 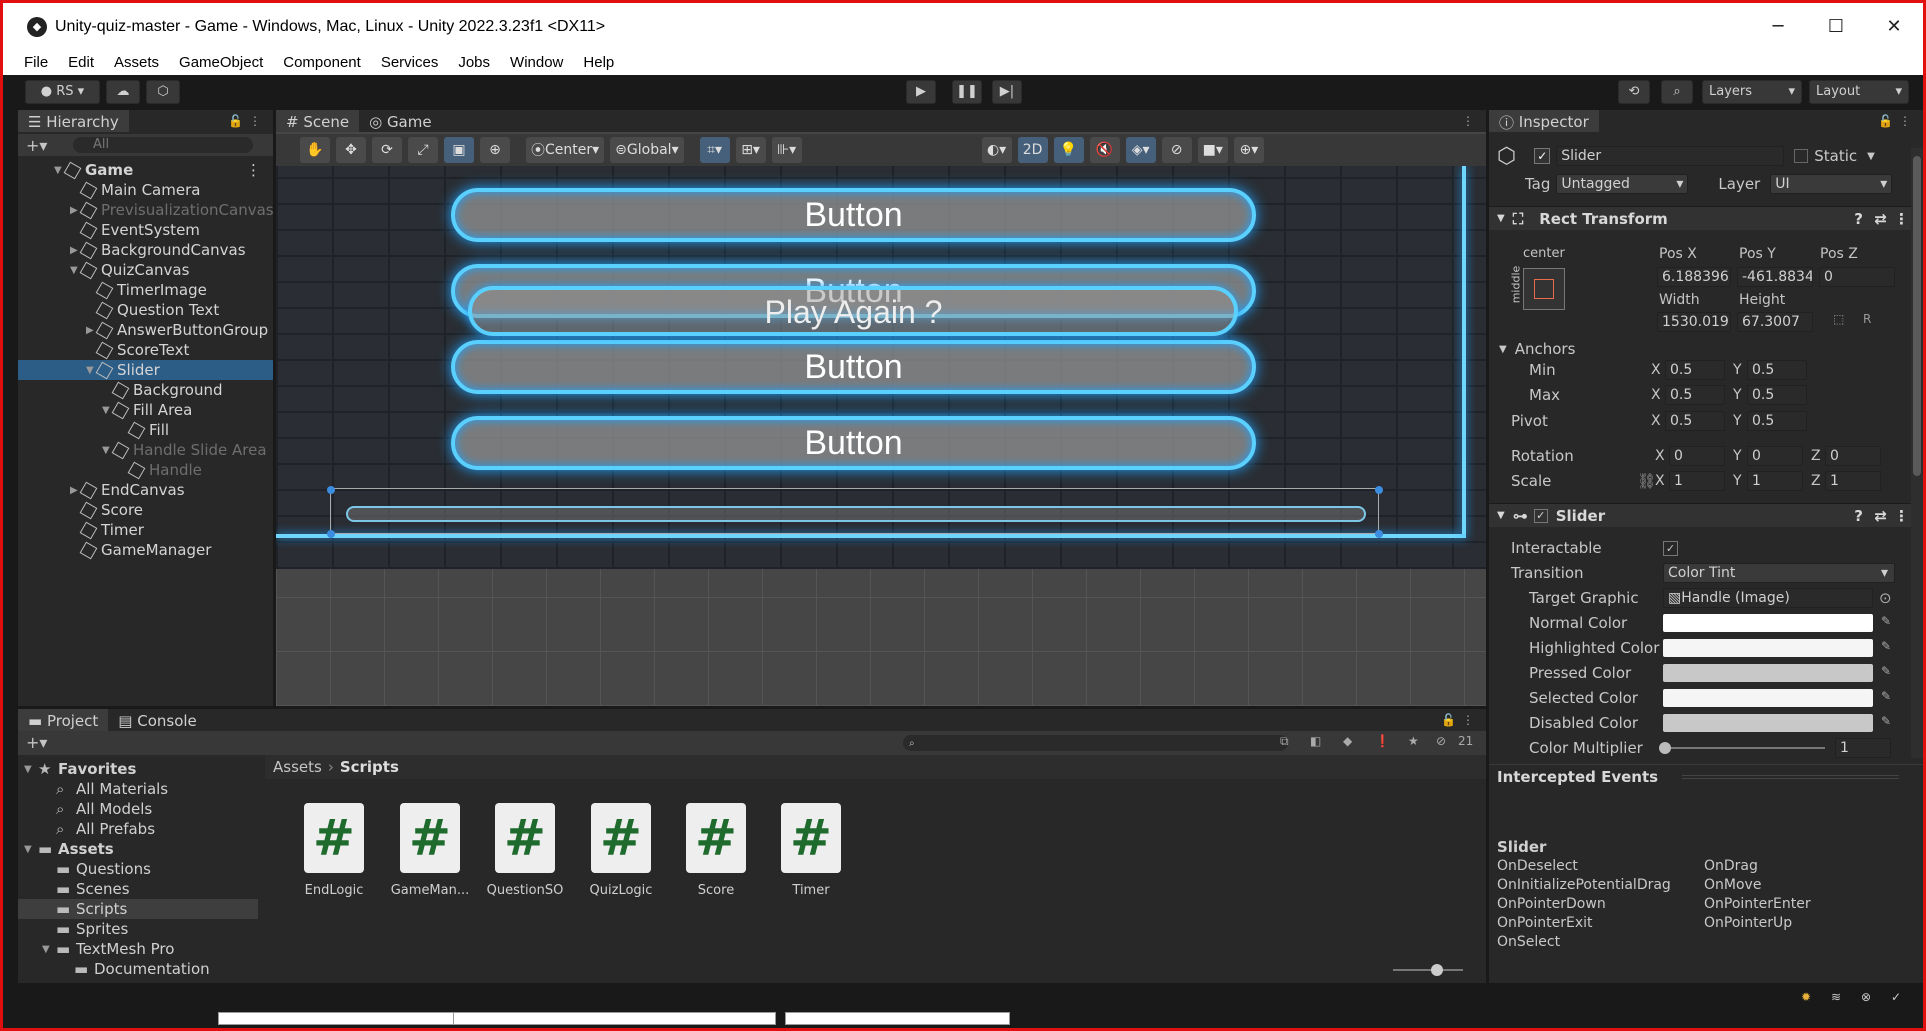 What do you see at coordinates (1248, 150) in the screenshot?
I see `gizmos-icon: ⊕▾` at bounding box center [1248, 150].